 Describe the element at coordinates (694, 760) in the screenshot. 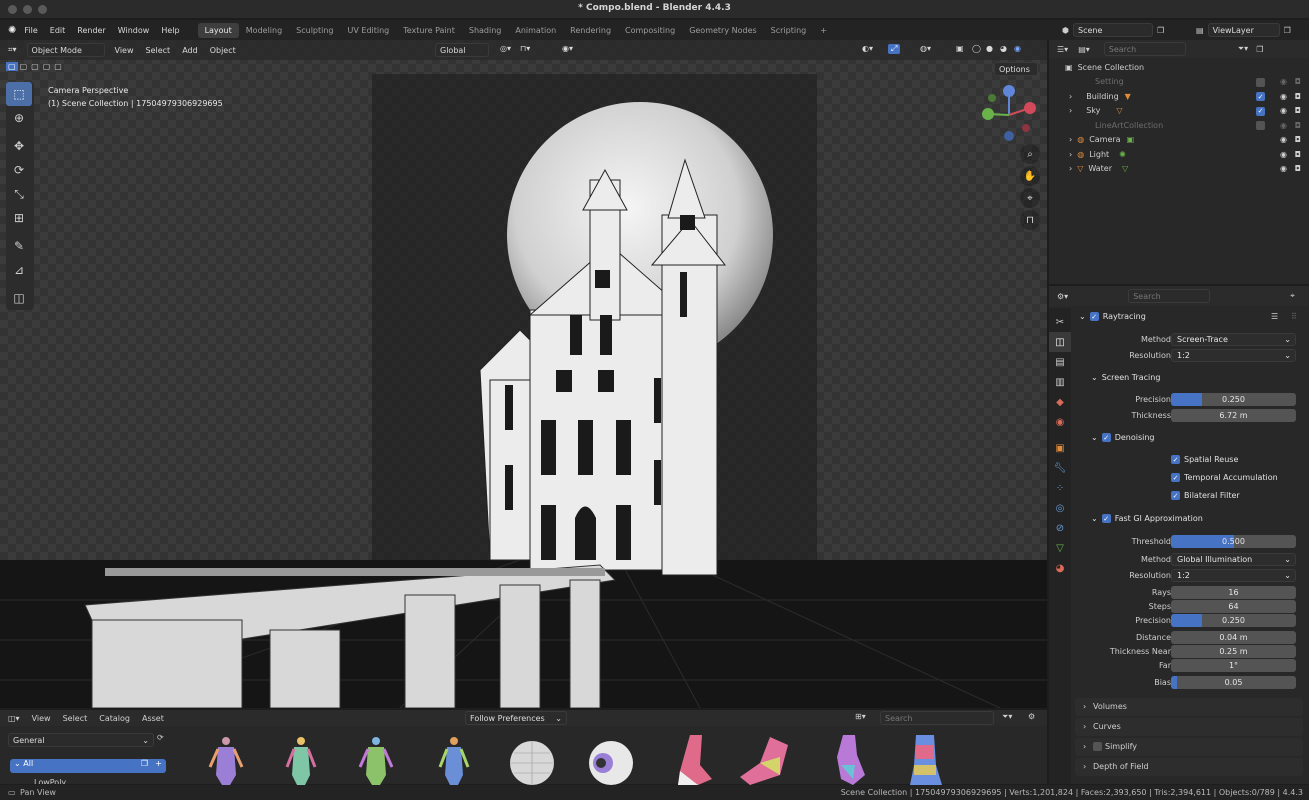

I see `asset-thumb-foot` at that location.